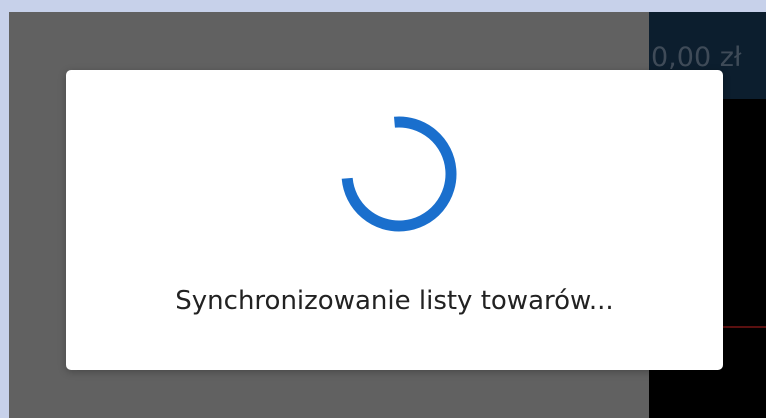 Image resolution: width=766 pixels, height=418 pixels. What do you see at coordinates (696, 57) in the screenshot?
I see `total-amount: 0,00 zł` at bounding box center [696, 57].